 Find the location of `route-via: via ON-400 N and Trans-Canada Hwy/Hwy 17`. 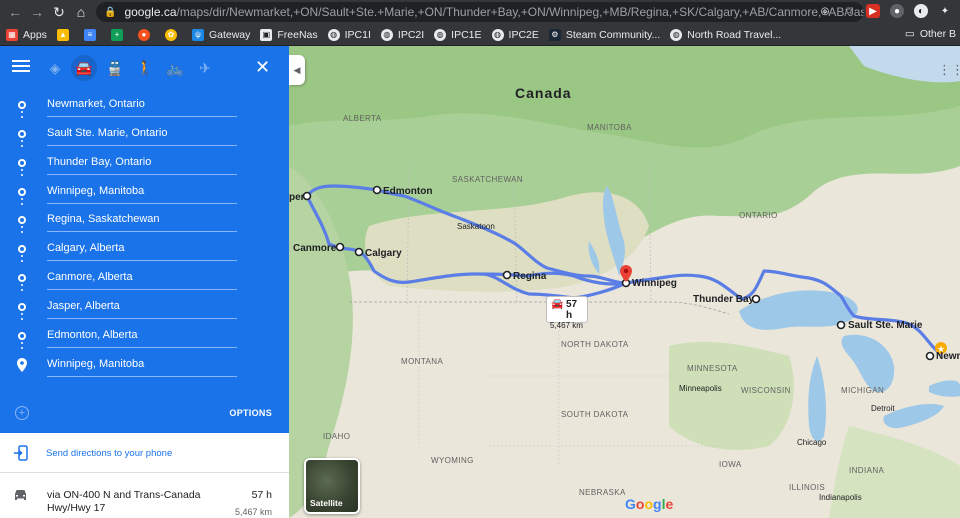

route-via: via ON-400 N and Trans-Canada Hwy/Hwy 17 is located at coordinates (124, 501).